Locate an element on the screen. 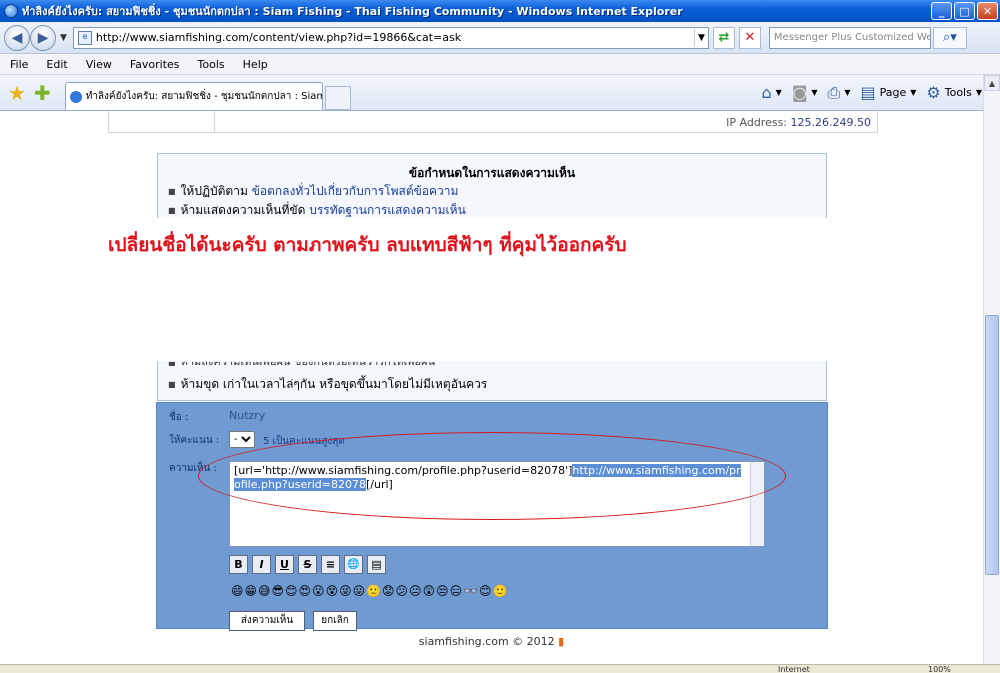  annotation-ellipse is located at coordinates (492, 476).